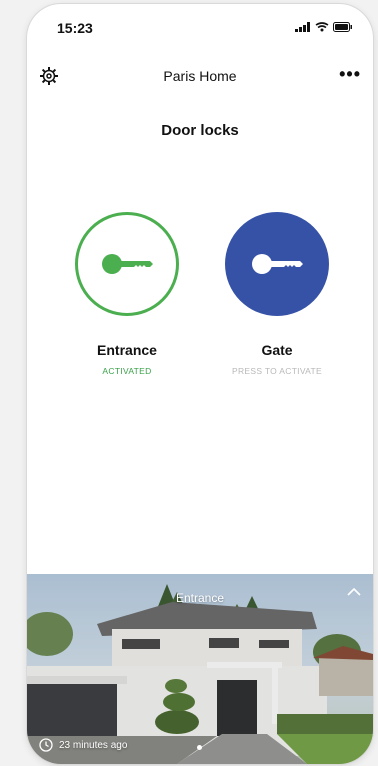 The height and width of the screenshot is (766, 378). Describe the element at coordinates (93, 745) in the screenshot. I see `camera-timestamp-text: 23 minutes ago` at that location.